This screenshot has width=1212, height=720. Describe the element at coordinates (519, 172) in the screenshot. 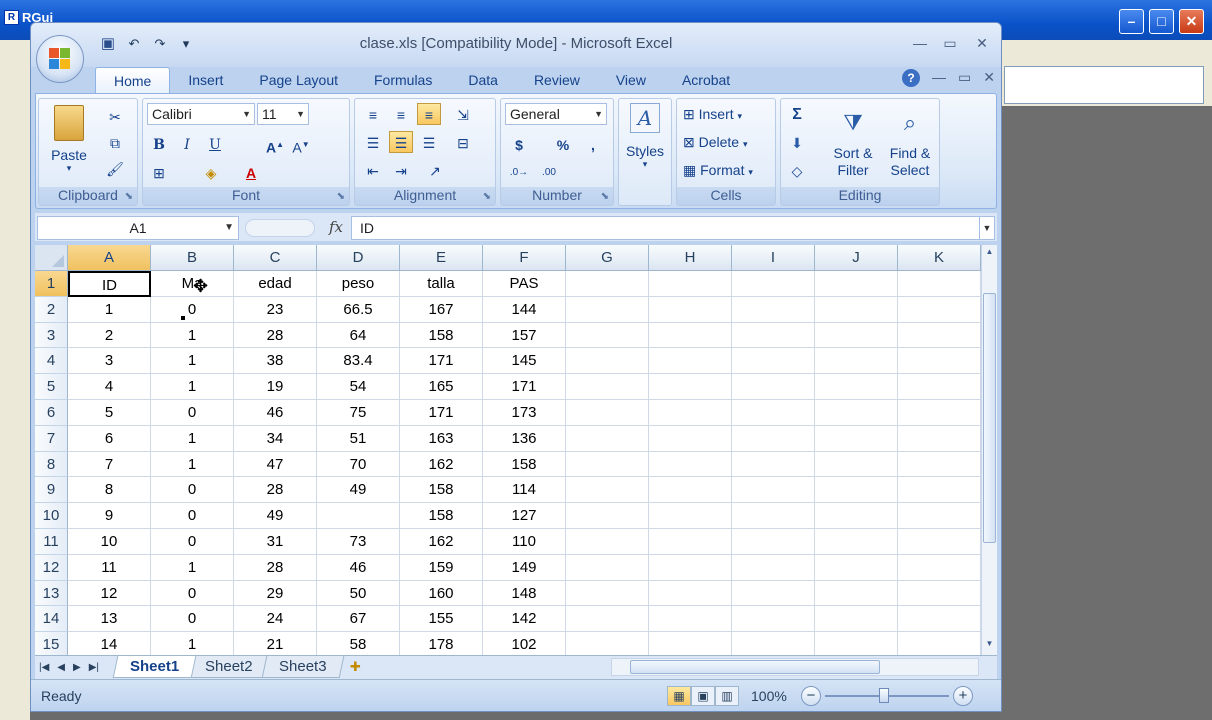

I see `increase-decimal-icon: .0→` at that location.